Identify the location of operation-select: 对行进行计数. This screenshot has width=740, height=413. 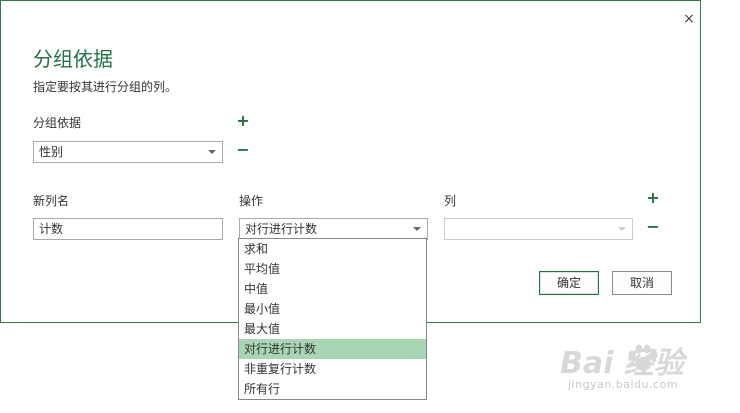
(333, 229).